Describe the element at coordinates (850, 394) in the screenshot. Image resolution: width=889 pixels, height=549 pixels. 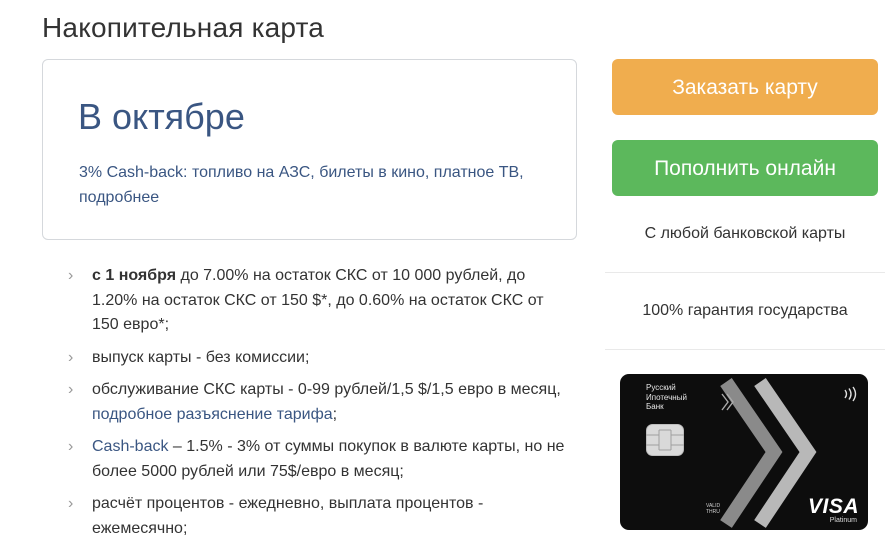
I see `contactless-icon` at that location.